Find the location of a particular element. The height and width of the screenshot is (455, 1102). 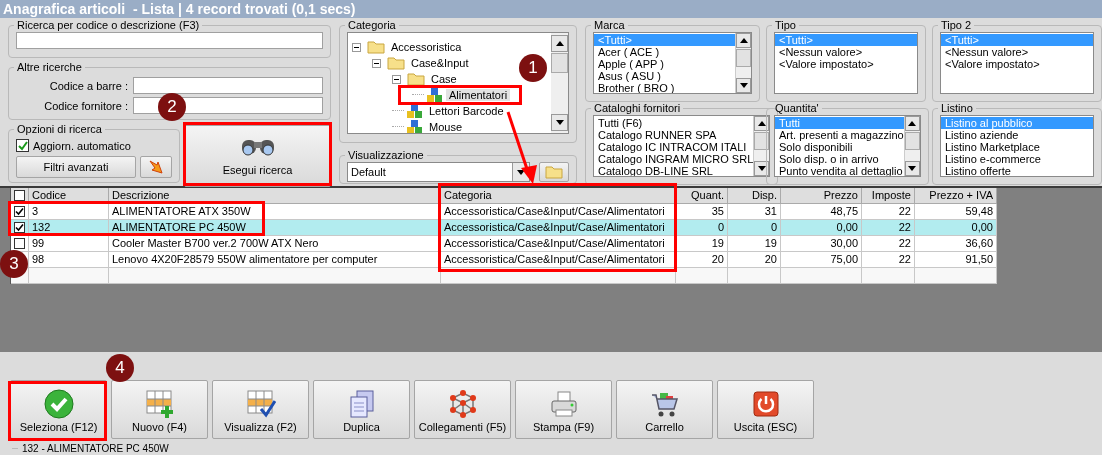

checkmark-icon is located at coordinates (22, 145).